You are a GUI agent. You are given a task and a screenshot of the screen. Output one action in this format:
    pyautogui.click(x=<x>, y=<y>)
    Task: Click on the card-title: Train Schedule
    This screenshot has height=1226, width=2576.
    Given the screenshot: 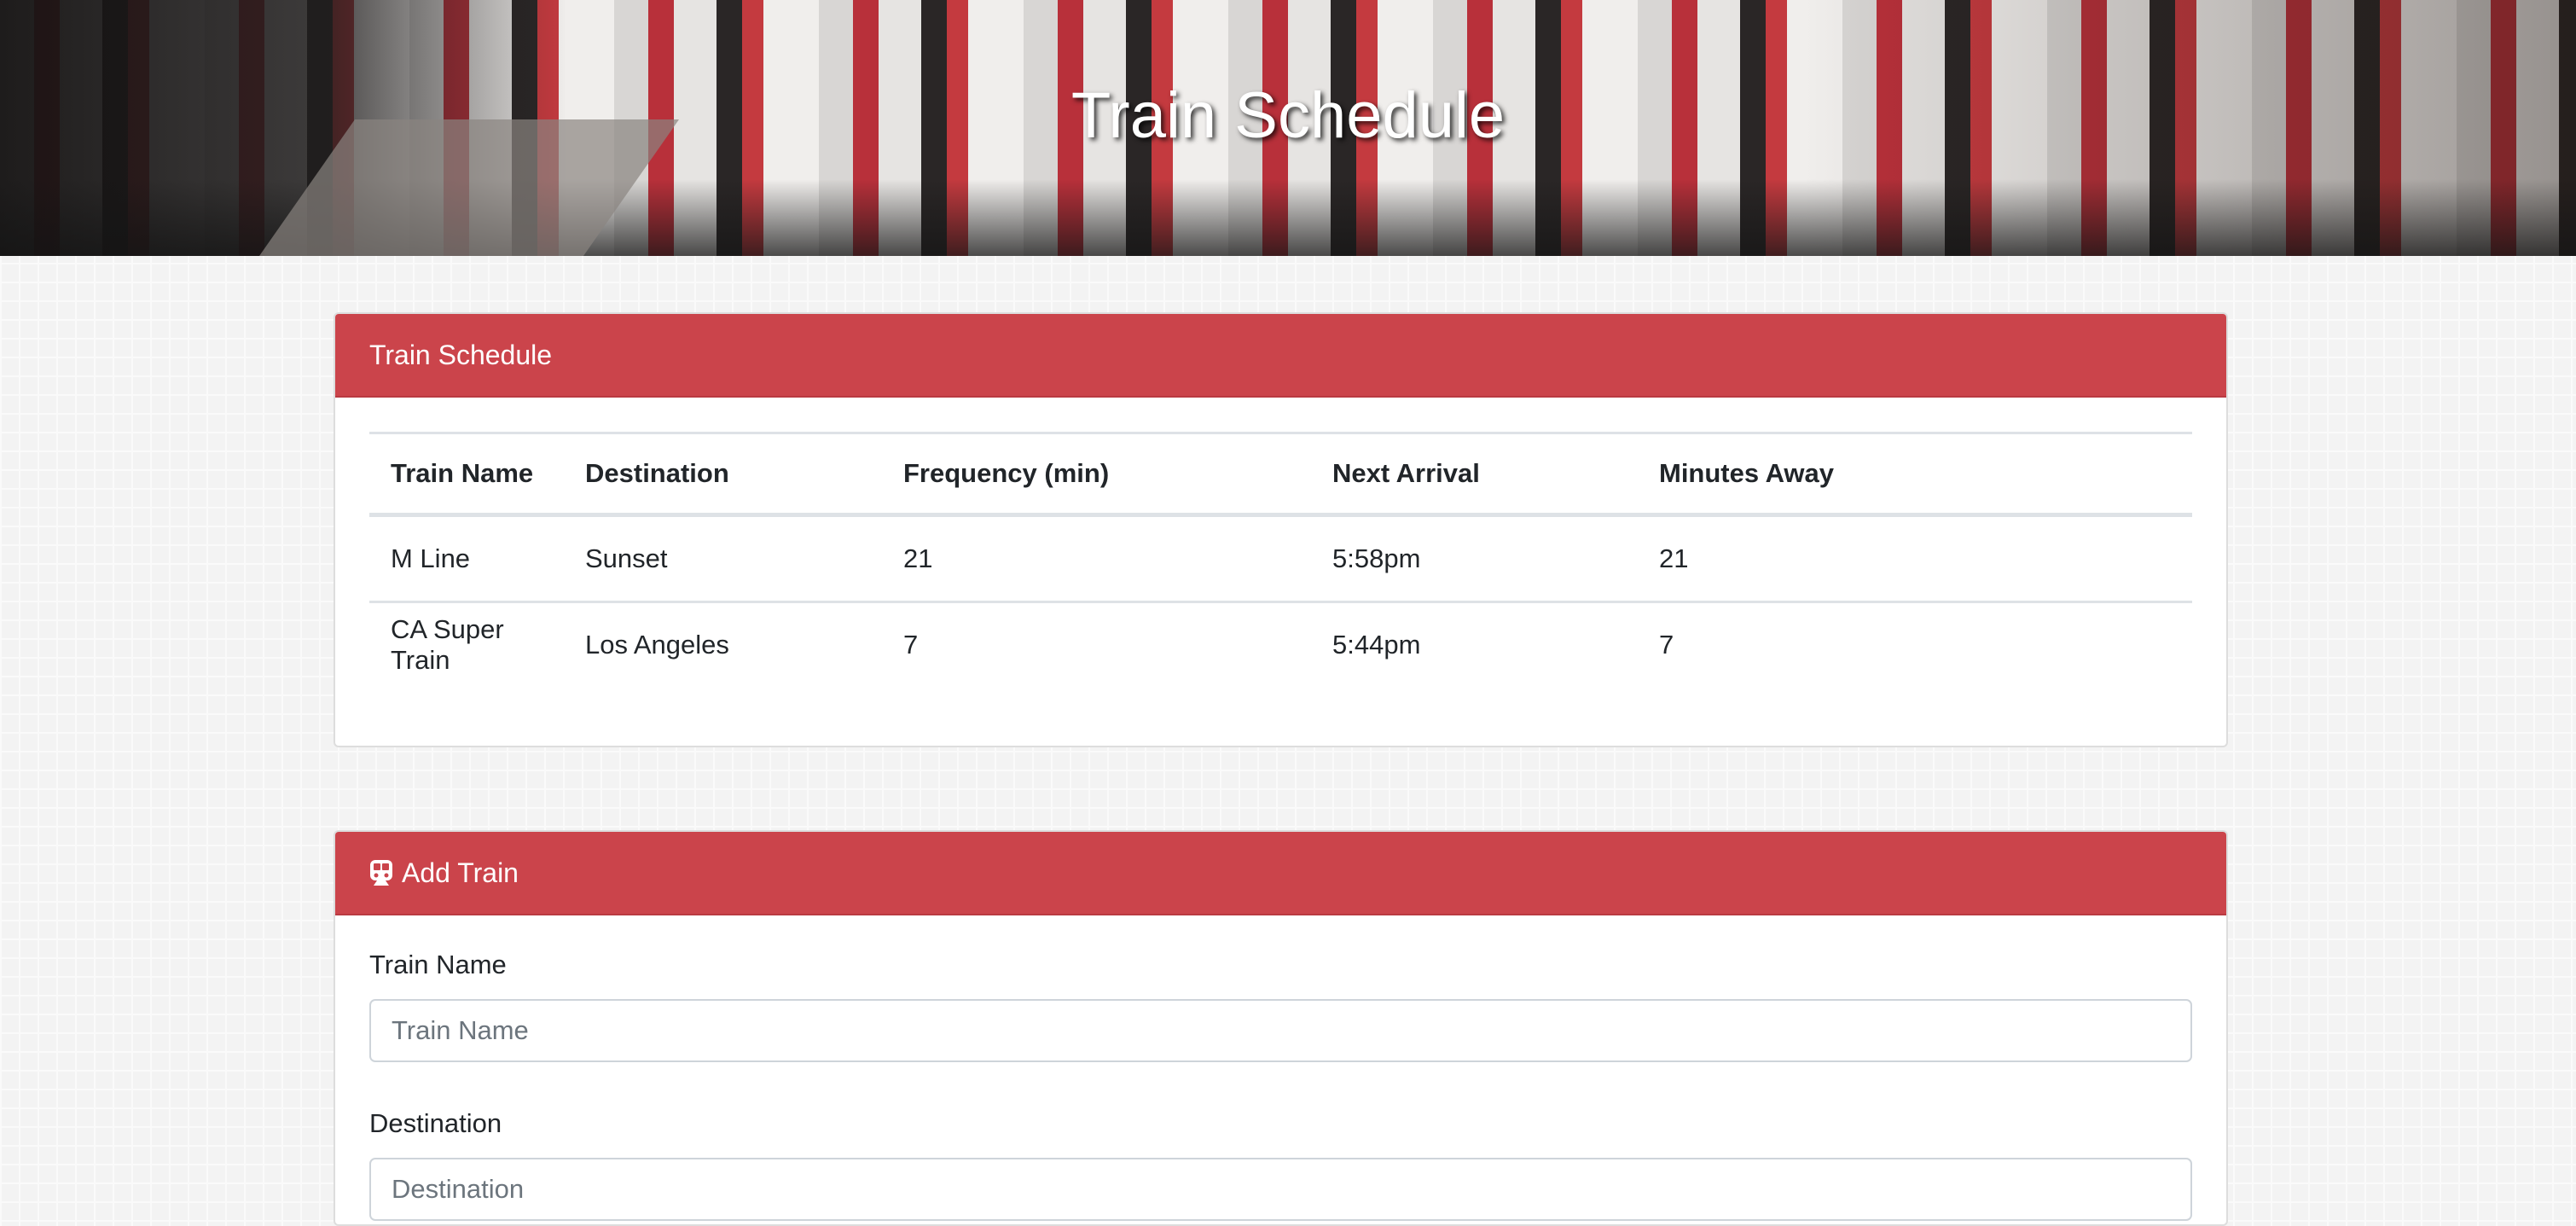 What is the action you would take?
    pyautogui.click(x=461, y=354)
    